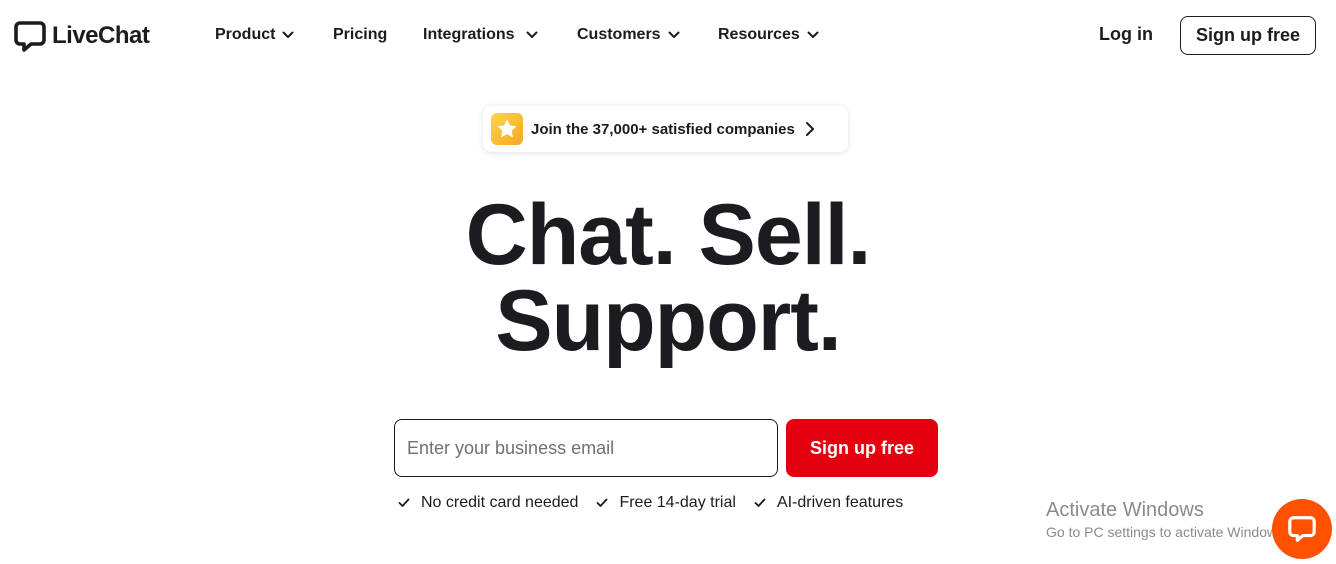 This screenshot has height=564, width=1336. What do you see at coordinates (30, 36) in the screenshot?
I see `chat-bubble-logo-icon` at bounding box center [30, 36].